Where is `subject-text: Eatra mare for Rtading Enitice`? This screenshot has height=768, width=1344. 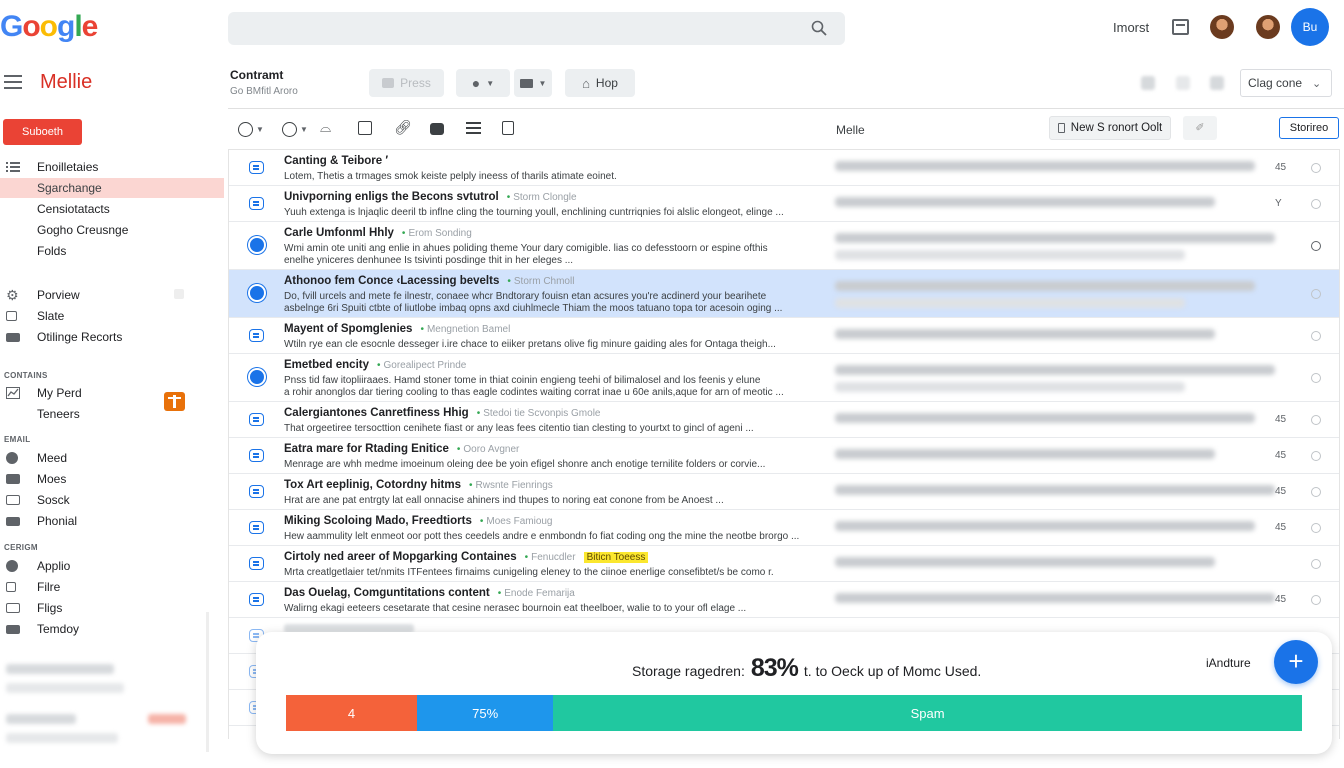
subject-text: Eatra mare for Rtading Enitice is located at coordinates (366, 449).